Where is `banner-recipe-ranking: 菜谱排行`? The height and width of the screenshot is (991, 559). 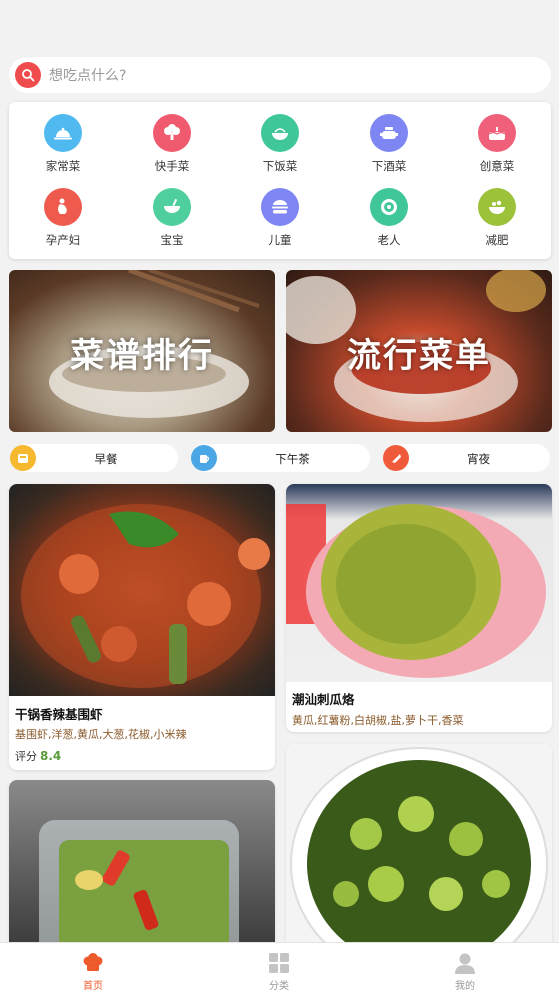
banner-recipe-ranking: 菜谱排行 is located at coordinates (142, 351).